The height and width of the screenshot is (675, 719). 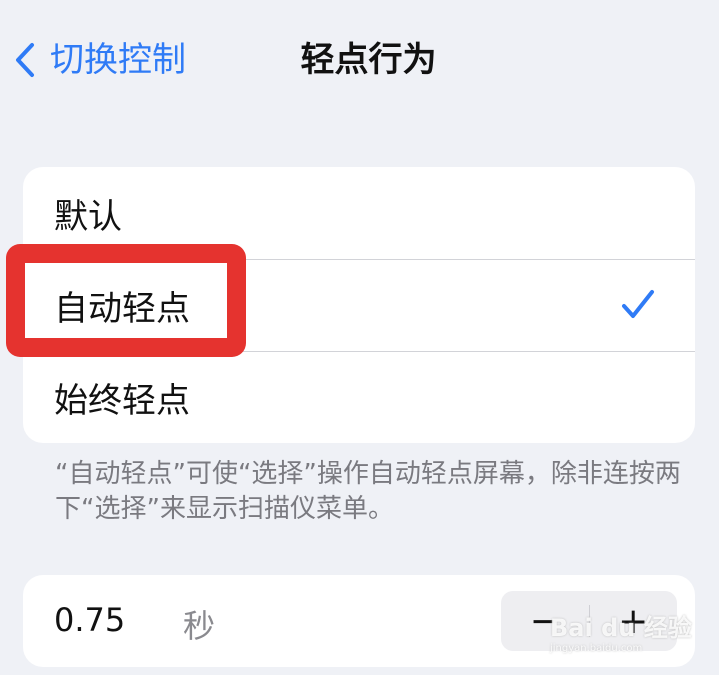 What do you see at coordinates (621, 634) in the screenshot?
I see `watermark-logo: Bai du 经验 jingyan.baidu.com` at bounding box center [621, 634].